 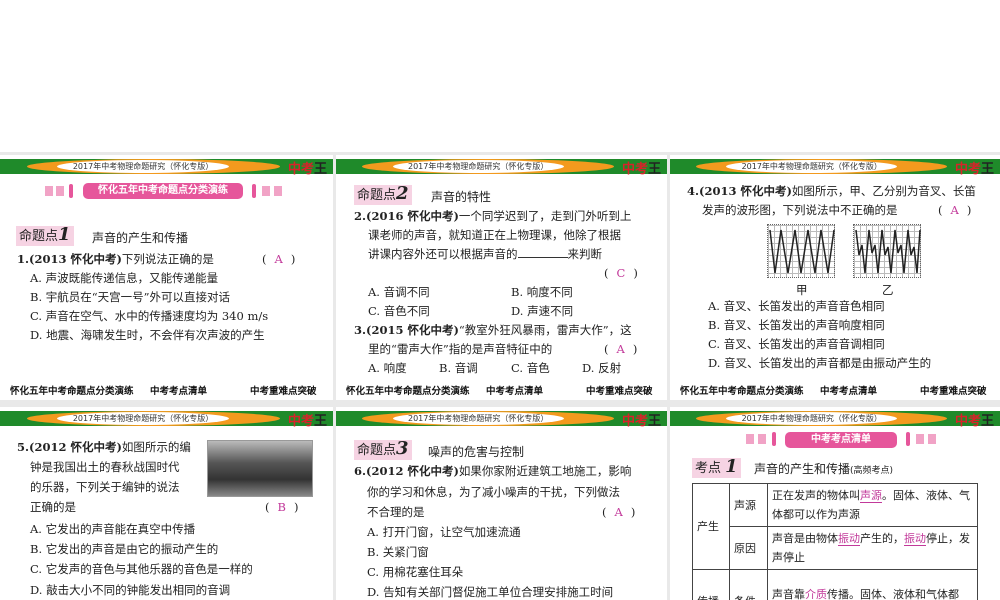 I want to click on option: A. 音调不同, so click(x=399, y=292).